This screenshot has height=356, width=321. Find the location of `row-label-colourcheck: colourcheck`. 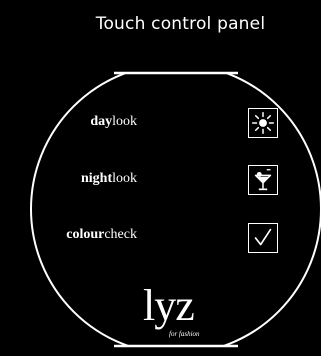

row-label-colourcheck: colourcheck is located at coordinates (101, 235).